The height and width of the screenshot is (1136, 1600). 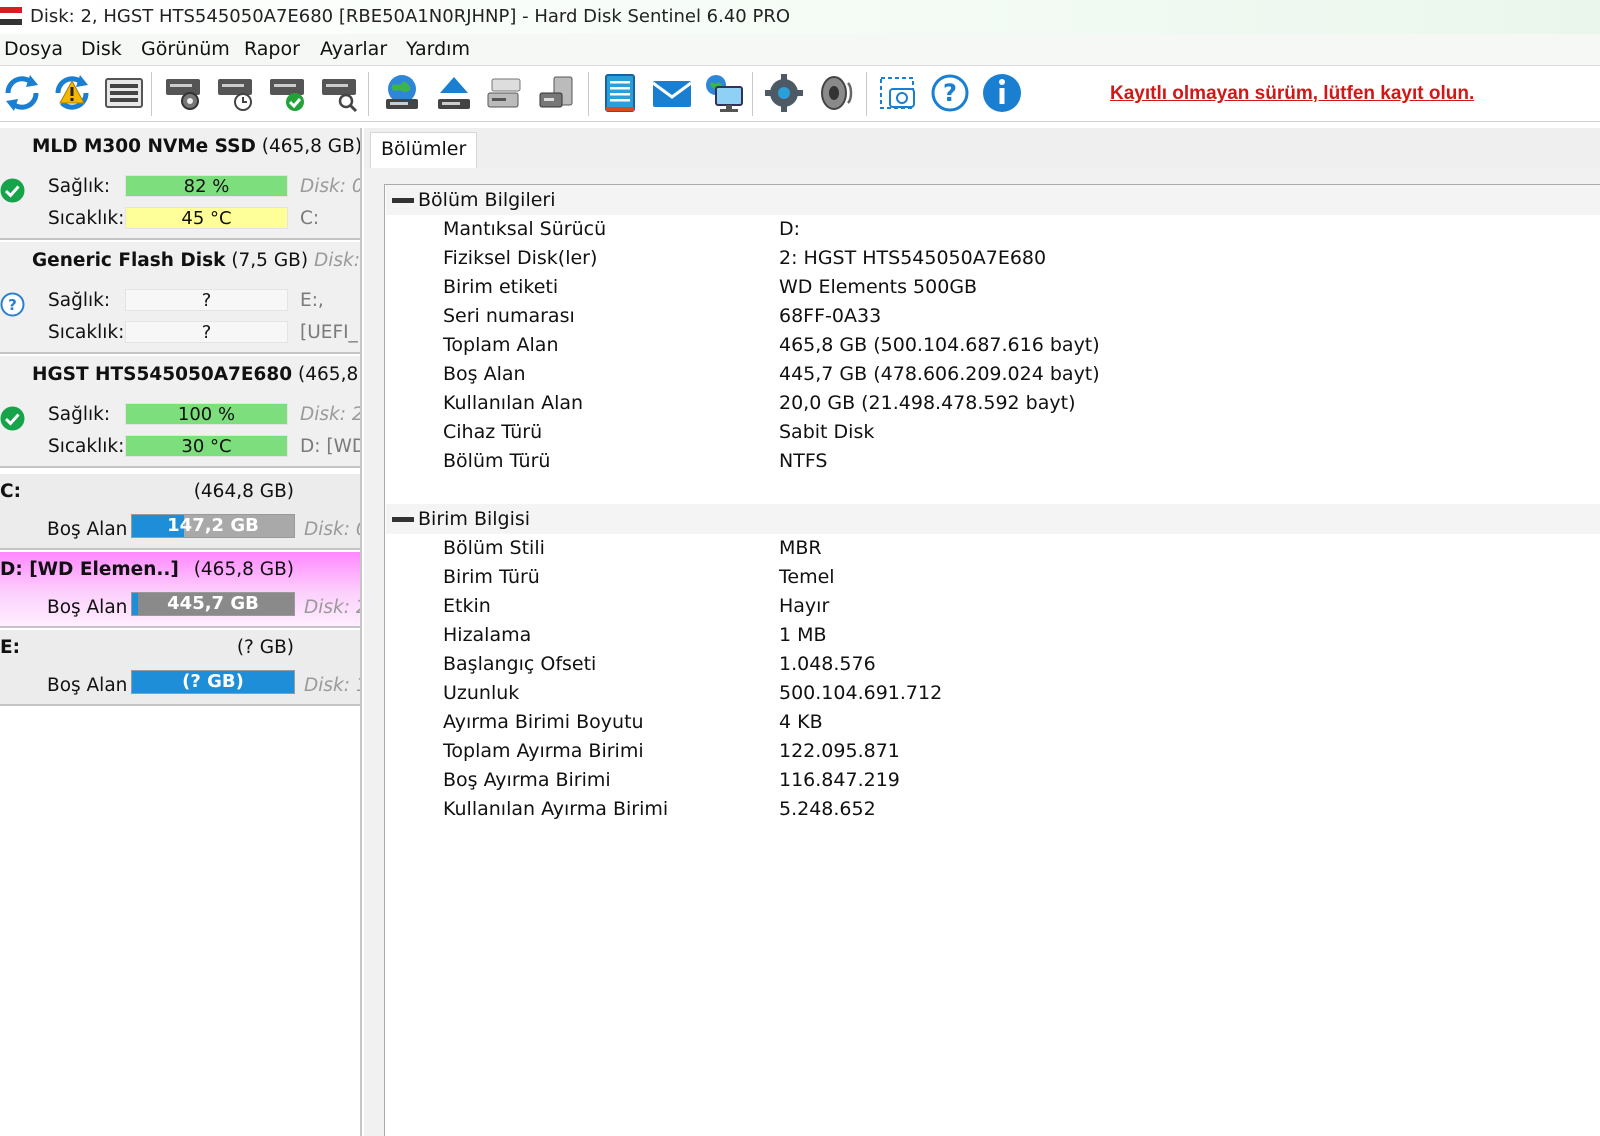 What do you see at coordinates (558, 93) in the screenshot?
I see `server-disk-icon` at bounding box center [558, 93].